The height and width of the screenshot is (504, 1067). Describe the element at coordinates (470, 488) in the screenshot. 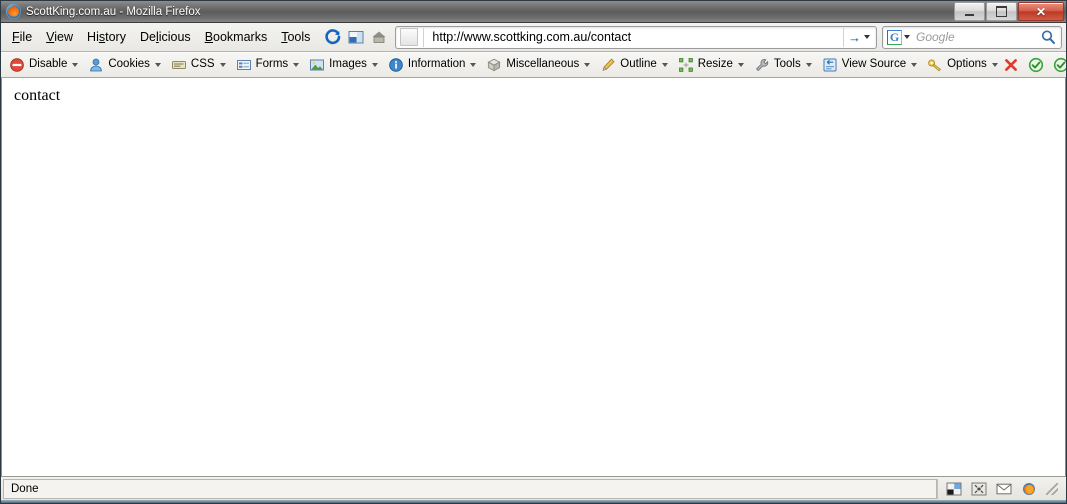

I see `status-message-panel: Done` at that location.